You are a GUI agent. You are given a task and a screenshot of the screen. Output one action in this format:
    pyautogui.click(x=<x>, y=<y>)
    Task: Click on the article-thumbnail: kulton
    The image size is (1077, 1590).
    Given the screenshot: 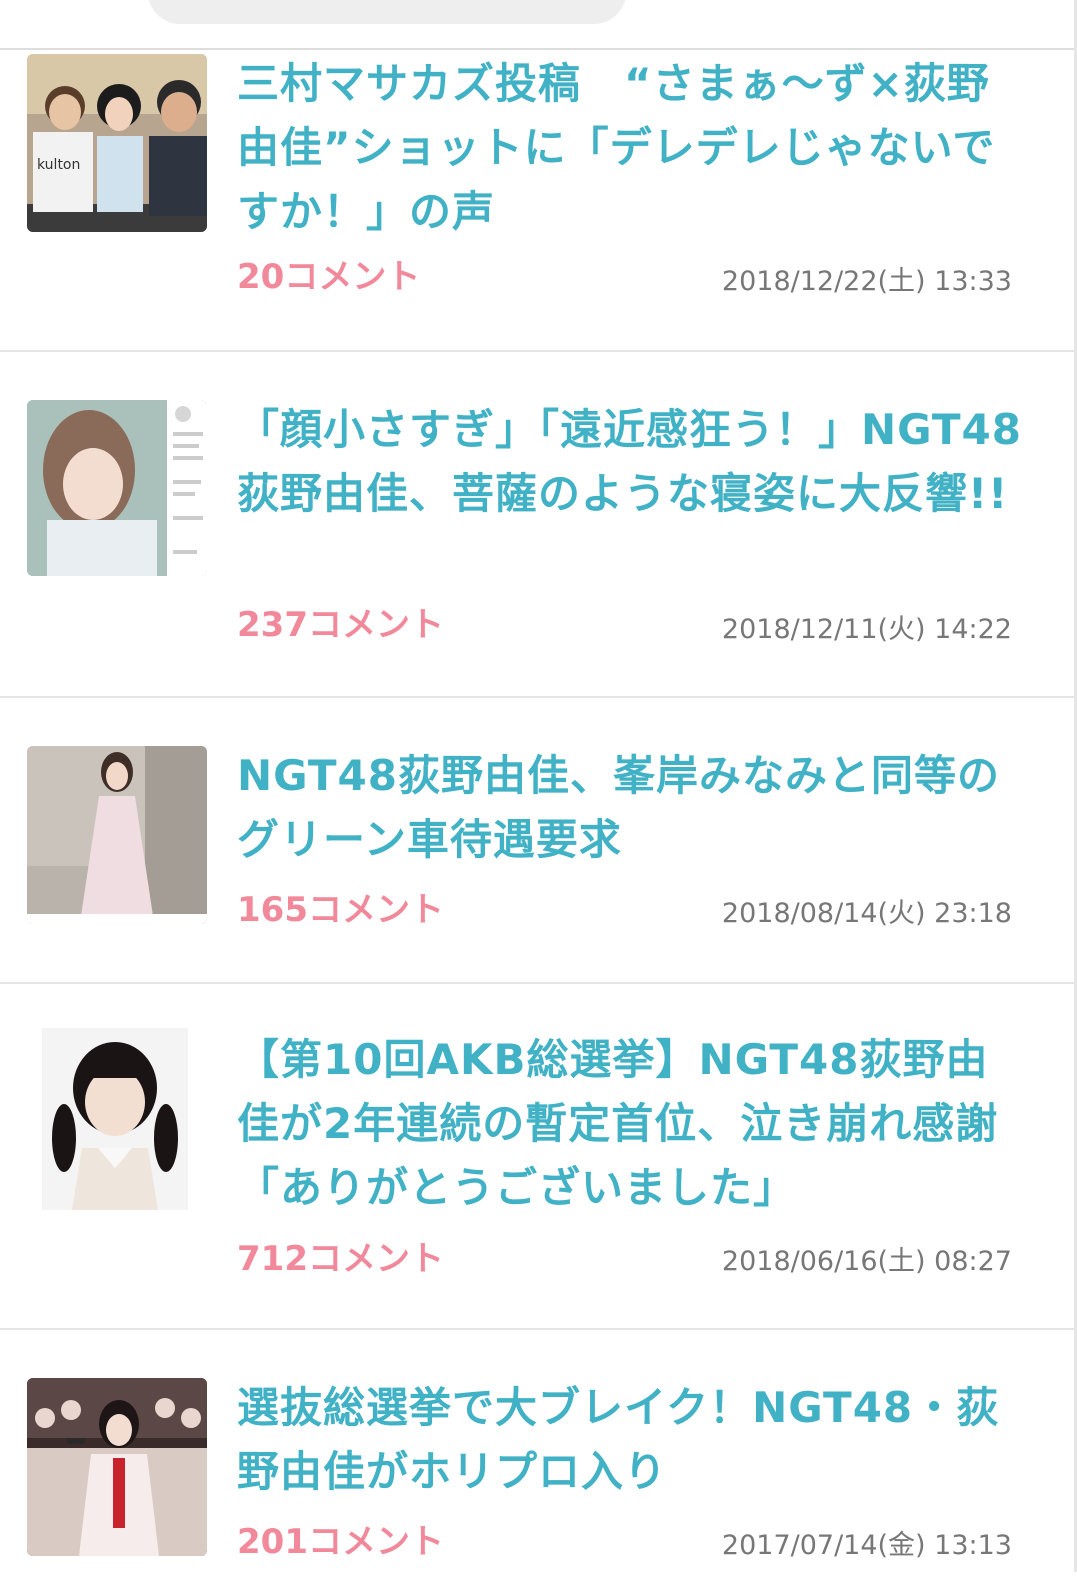 What is the action you would take?
    pyautogui.click(x=117, y=143)
    